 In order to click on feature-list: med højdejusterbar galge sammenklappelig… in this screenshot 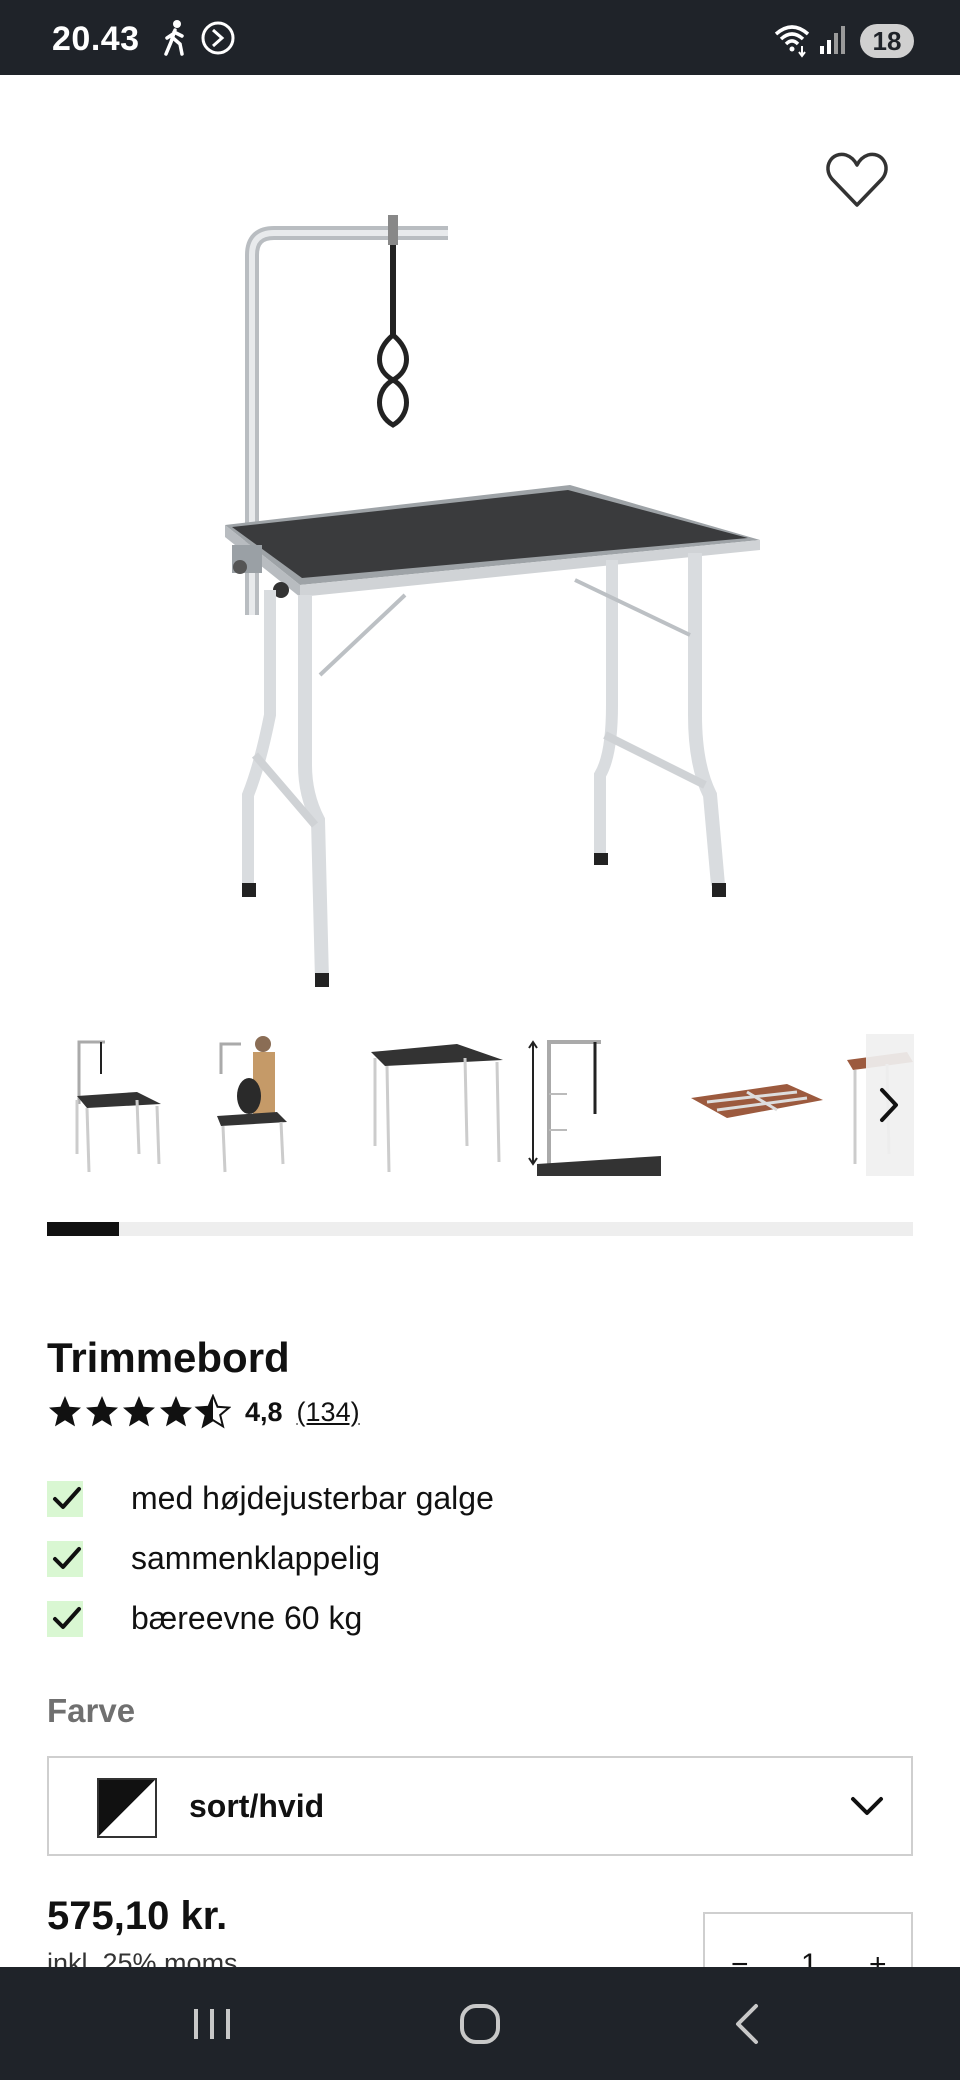, I will do `click(477, 1568)`.